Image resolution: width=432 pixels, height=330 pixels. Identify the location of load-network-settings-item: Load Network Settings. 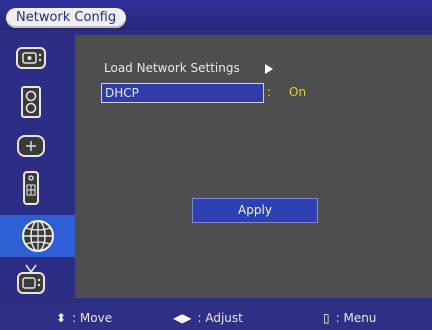
(172, 68).